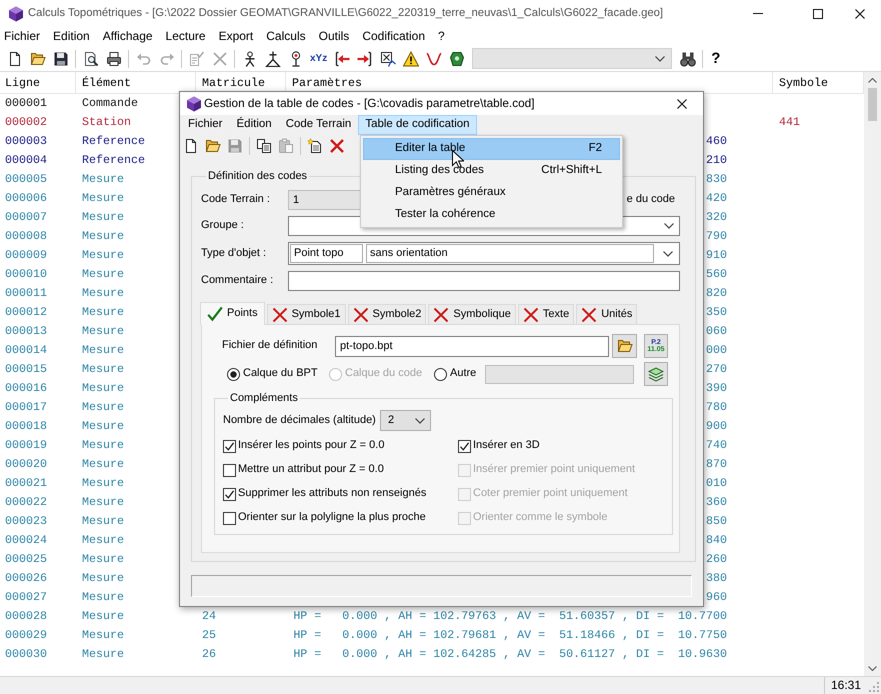 The height and width of the screenshot is (694, 881). I want to click on table-cell: 000022, so click(26, 502).